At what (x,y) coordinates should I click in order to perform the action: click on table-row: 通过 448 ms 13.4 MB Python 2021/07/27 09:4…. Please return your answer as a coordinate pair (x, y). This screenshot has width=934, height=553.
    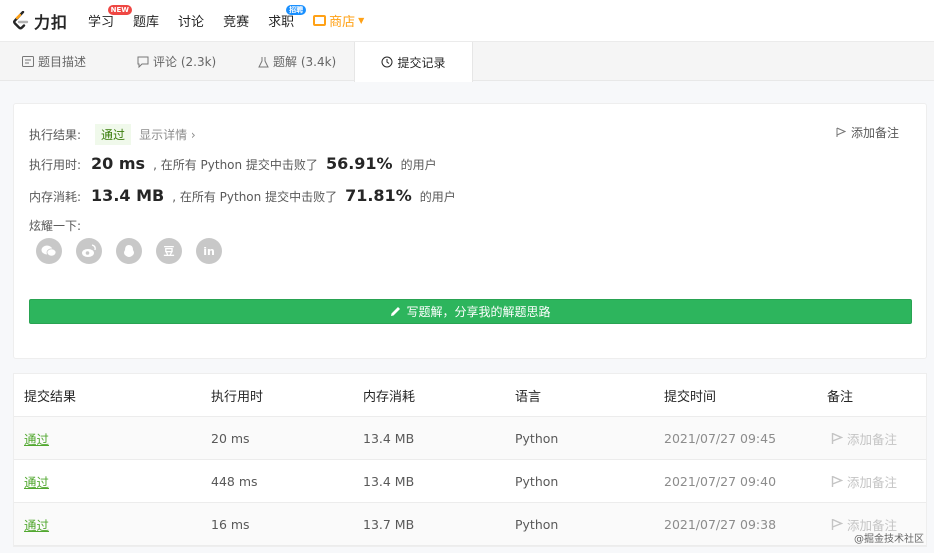
    Looking at the image, I should click on (470, 481).